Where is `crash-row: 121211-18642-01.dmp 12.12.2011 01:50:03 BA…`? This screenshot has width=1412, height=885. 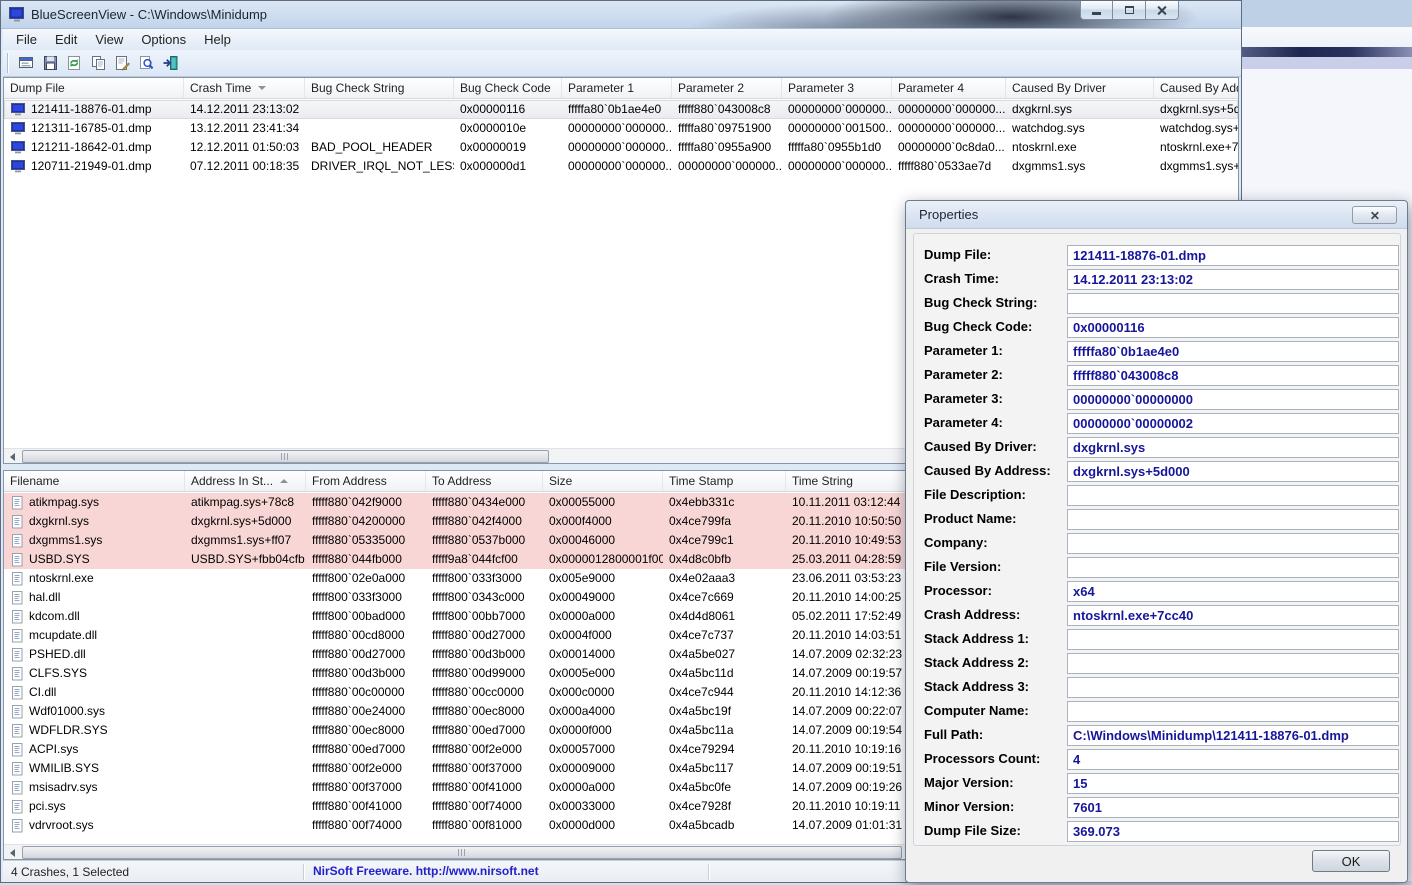
crash-row: 121211-18642-01.dmp 12.12.2011 01:50:03 BA… is located at coordinates (621, 147).